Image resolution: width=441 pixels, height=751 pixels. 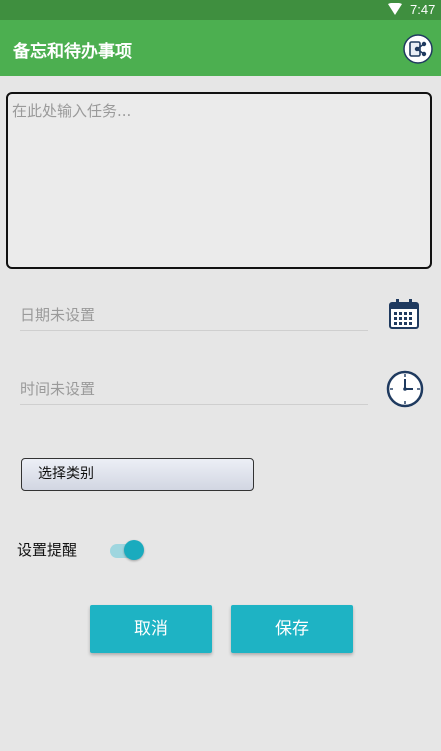 I want to click on calendar-icon, so click(x=404, y=314).